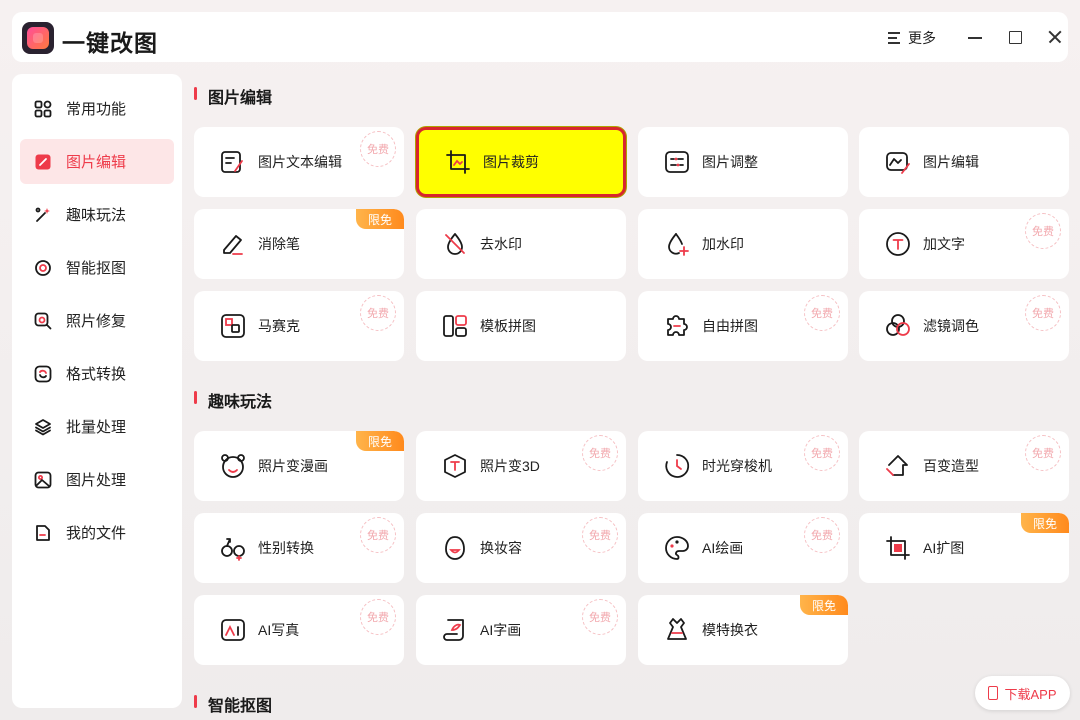 The width and height of the screenshot is (1080, 720). I want to click on sidebar-item-label: 我的文件, so click(96, 533).